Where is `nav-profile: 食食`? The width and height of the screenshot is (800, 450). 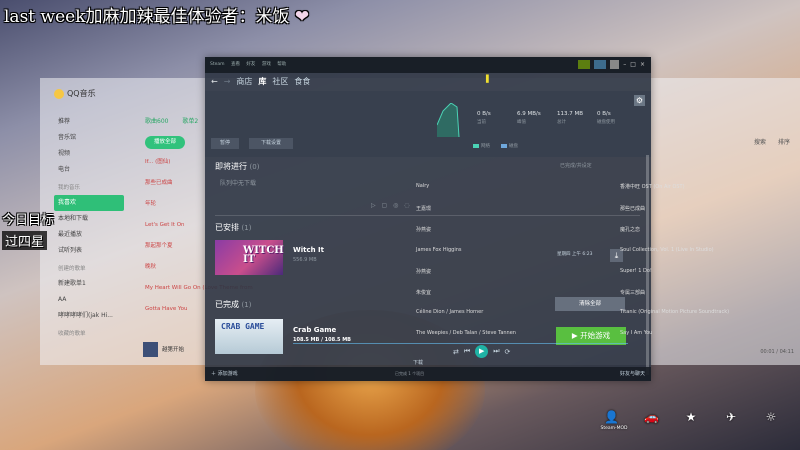
nav-profile: 食食 is located at coordinates (302, 81).